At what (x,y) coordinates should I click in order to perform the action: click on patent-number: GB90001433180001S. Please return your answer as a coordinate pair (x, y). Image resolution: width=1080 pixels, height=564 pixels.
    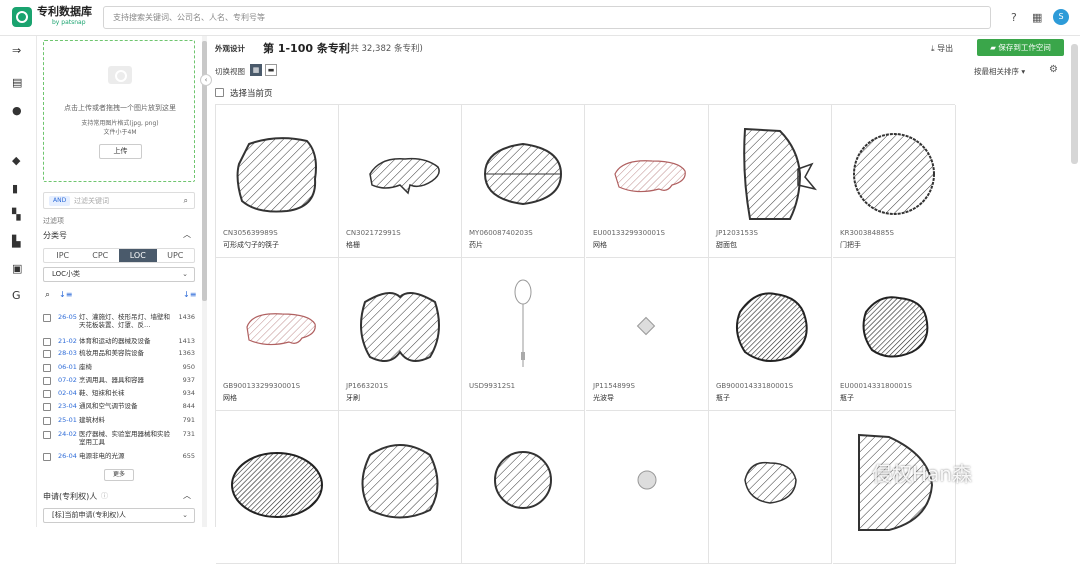
    Looking at the image, I should click on (754, 386).